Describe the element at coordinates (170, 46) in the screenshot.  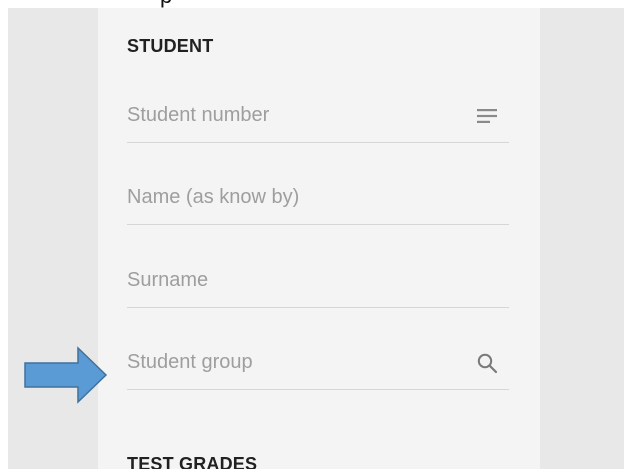
I see `student-section-title: STUDENT` at that location.